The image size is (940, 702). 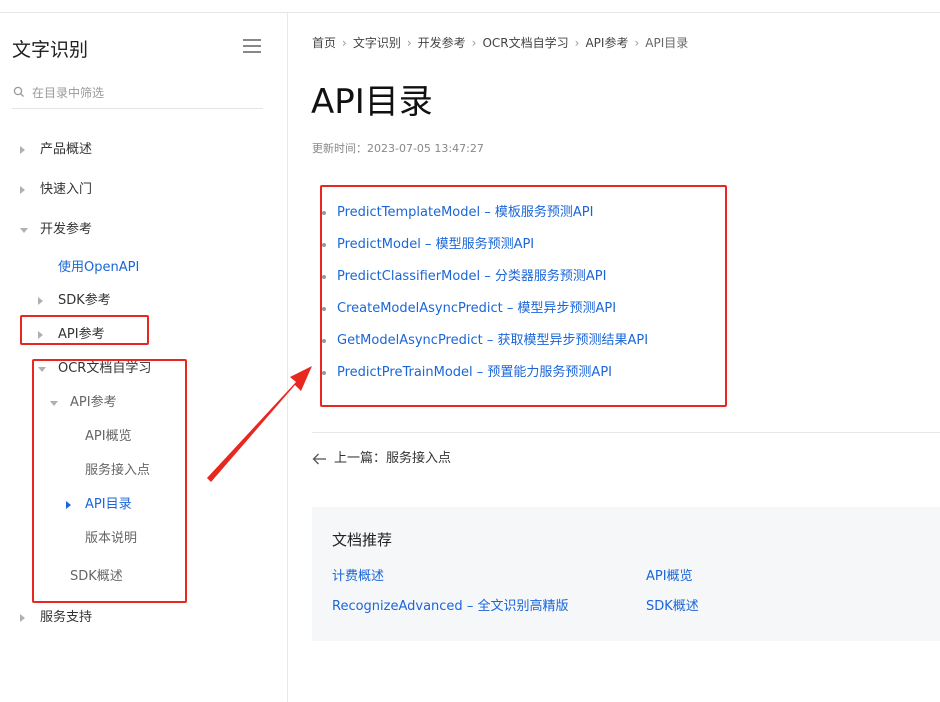 What do you see at coordinates (319, 459) in the screenshot?
I see `arrow-left-icon` at bounding box center [319, 459].